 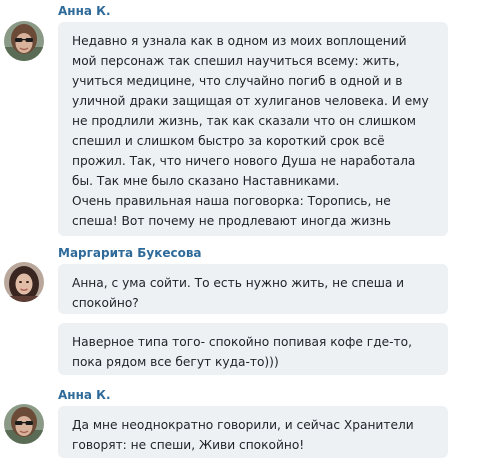 I want to click on message-author: Маргарита Букесова, so click(x=130, y=253).